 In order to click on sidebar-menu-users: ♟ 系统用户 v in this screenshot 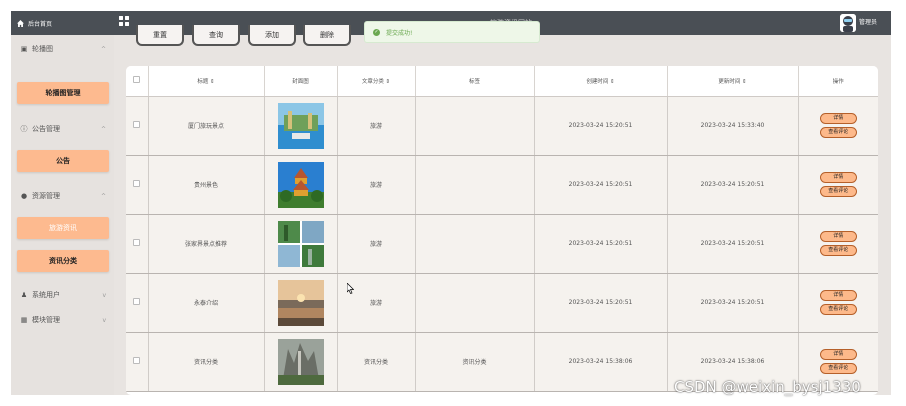, I will do `click(62, 295)`.